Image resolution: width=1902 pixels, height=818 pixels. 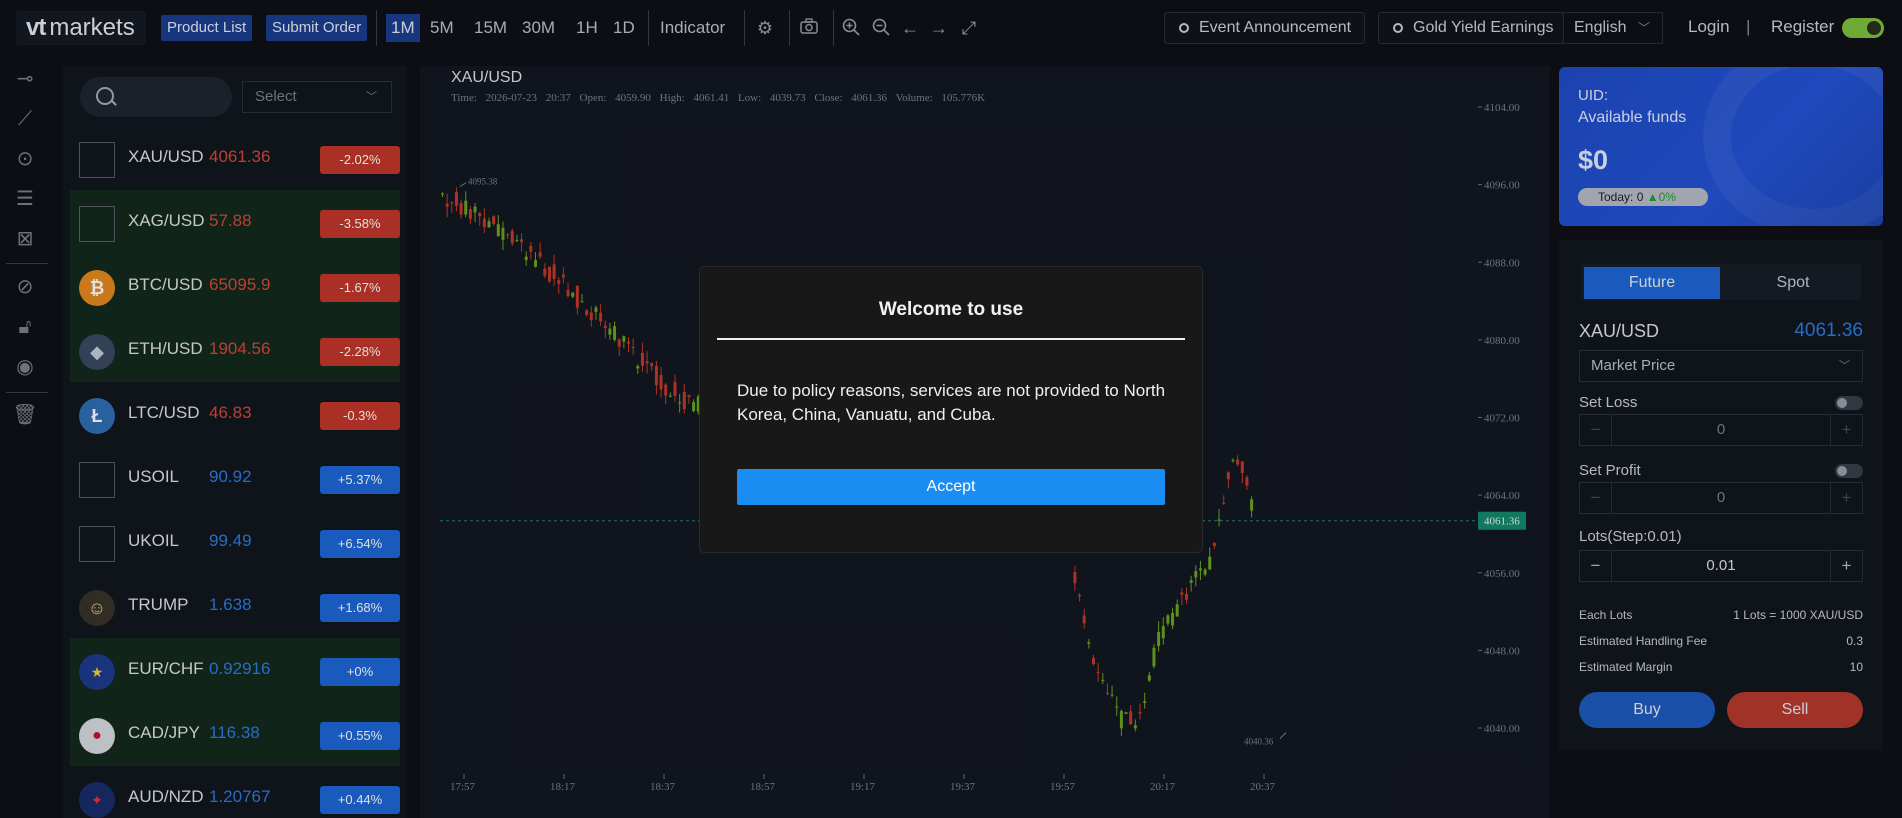 What do you see at coordinates (951, 339) in the screenshot?
I see `modal-divider` at bounding box center [951, 339].